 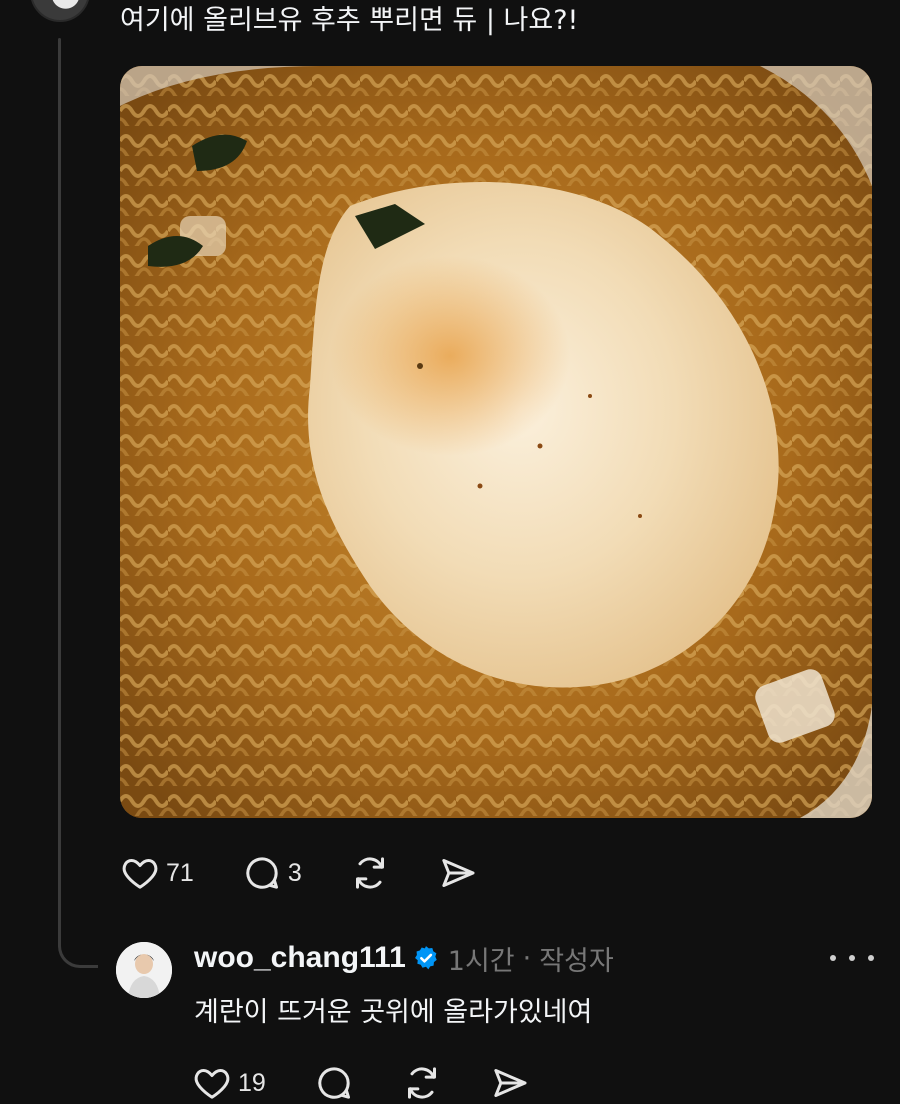 I want to click on reply-like-count: 19, so click(x=252, y=1082).